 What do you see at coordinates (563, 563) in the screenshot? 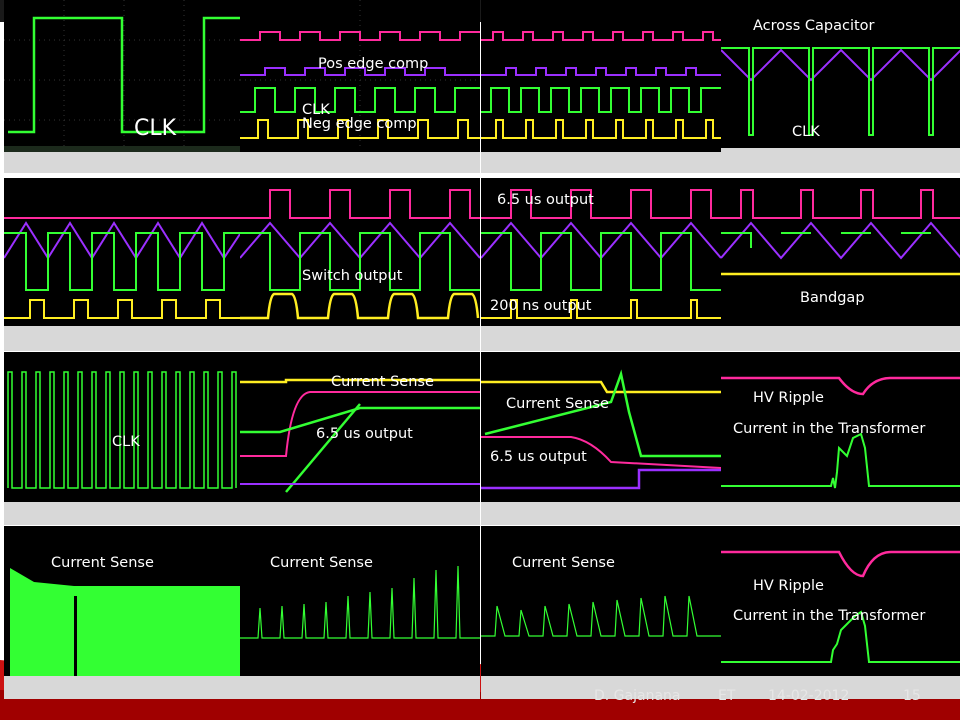
I see `label-current-sense-panel15: Current Sense` at bounding box center [563, 563].